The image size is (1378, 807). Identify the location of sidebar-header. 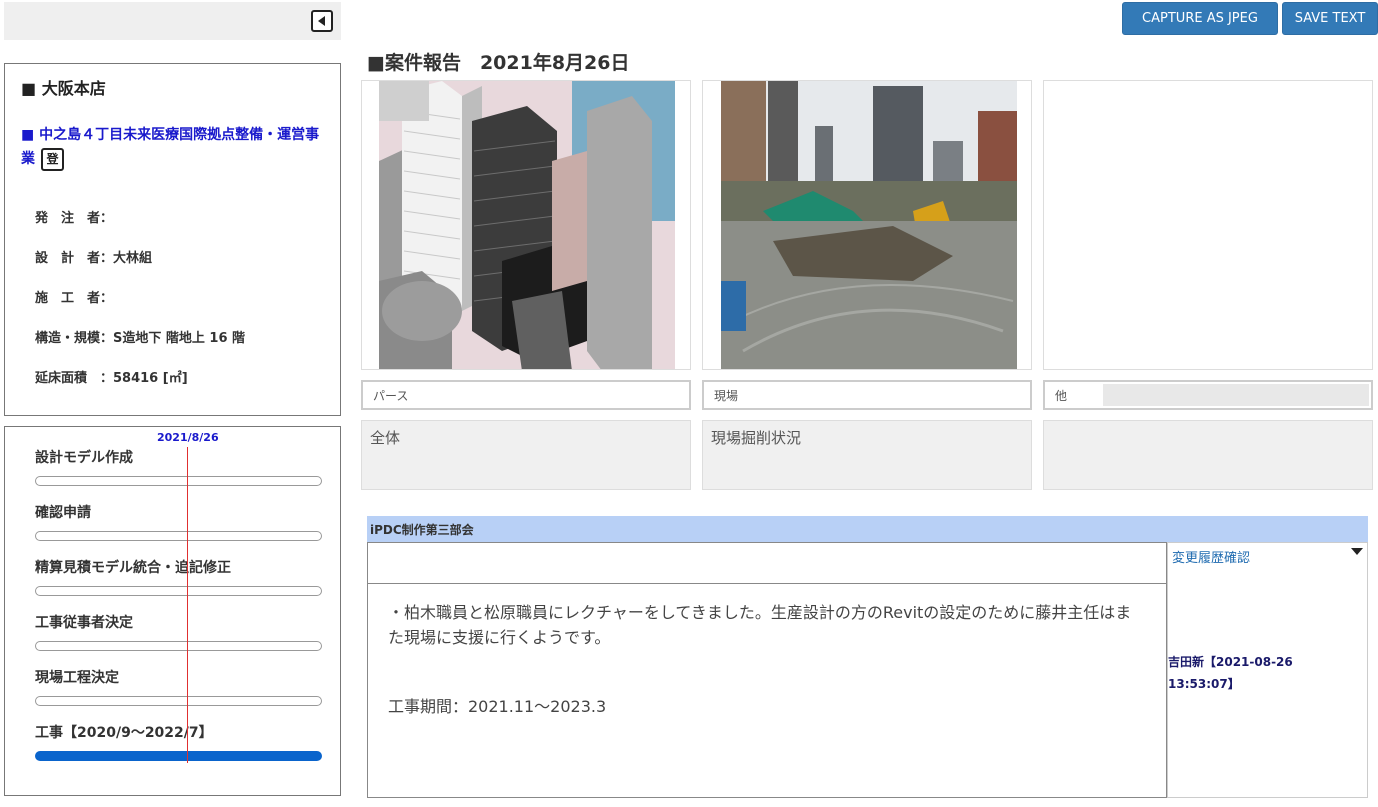
(172, 21).